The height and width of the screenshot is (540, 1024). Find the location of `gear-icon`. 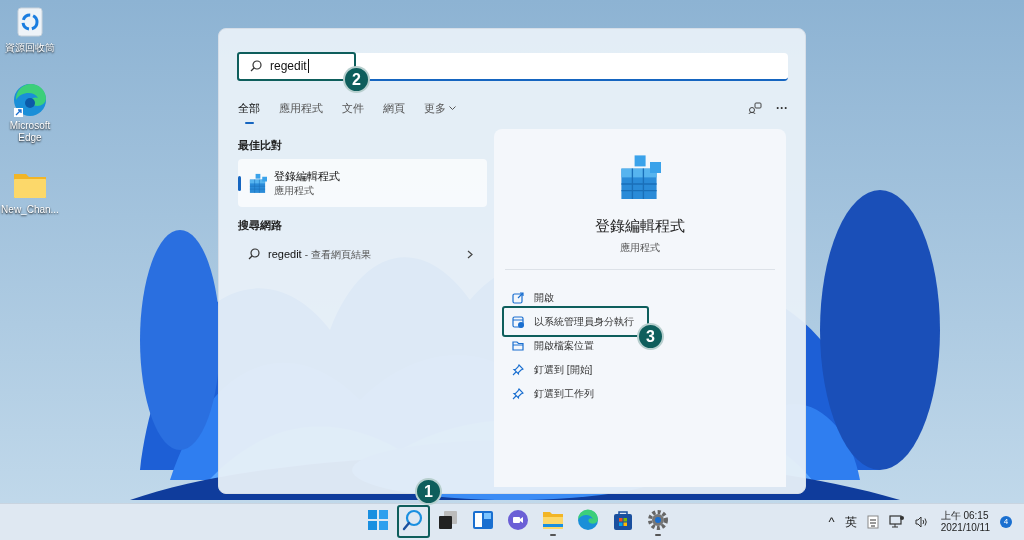

gear-icon is located at coordinates (658, 520).